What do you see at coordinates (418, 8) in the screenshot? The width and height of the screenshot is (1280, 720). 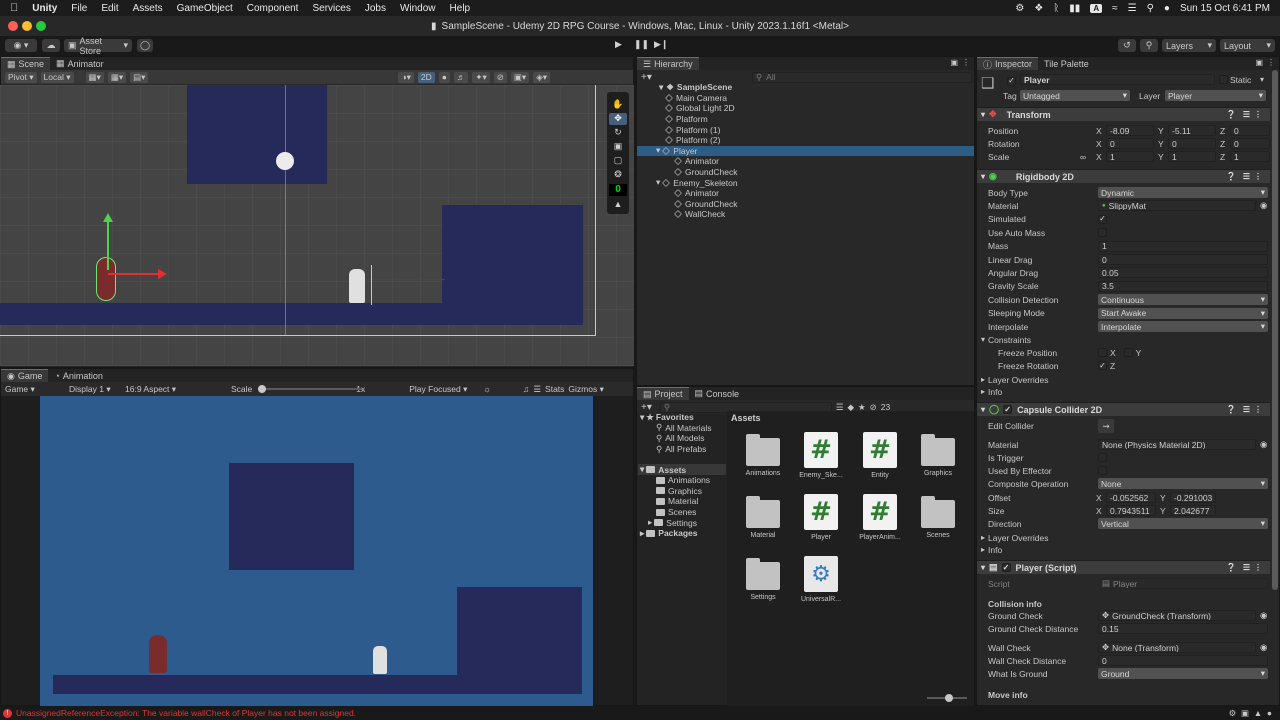 I see `menu-window: Window` at bounding box center [418, 8].